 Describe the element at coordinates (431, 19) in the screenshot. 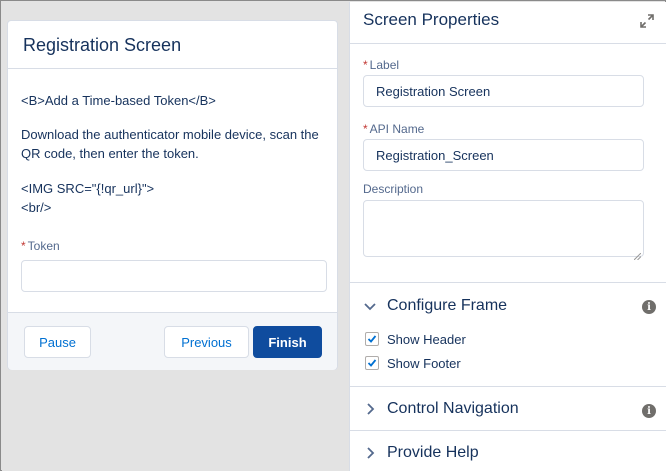

I see `properties-title: Screen Properties` at that location.